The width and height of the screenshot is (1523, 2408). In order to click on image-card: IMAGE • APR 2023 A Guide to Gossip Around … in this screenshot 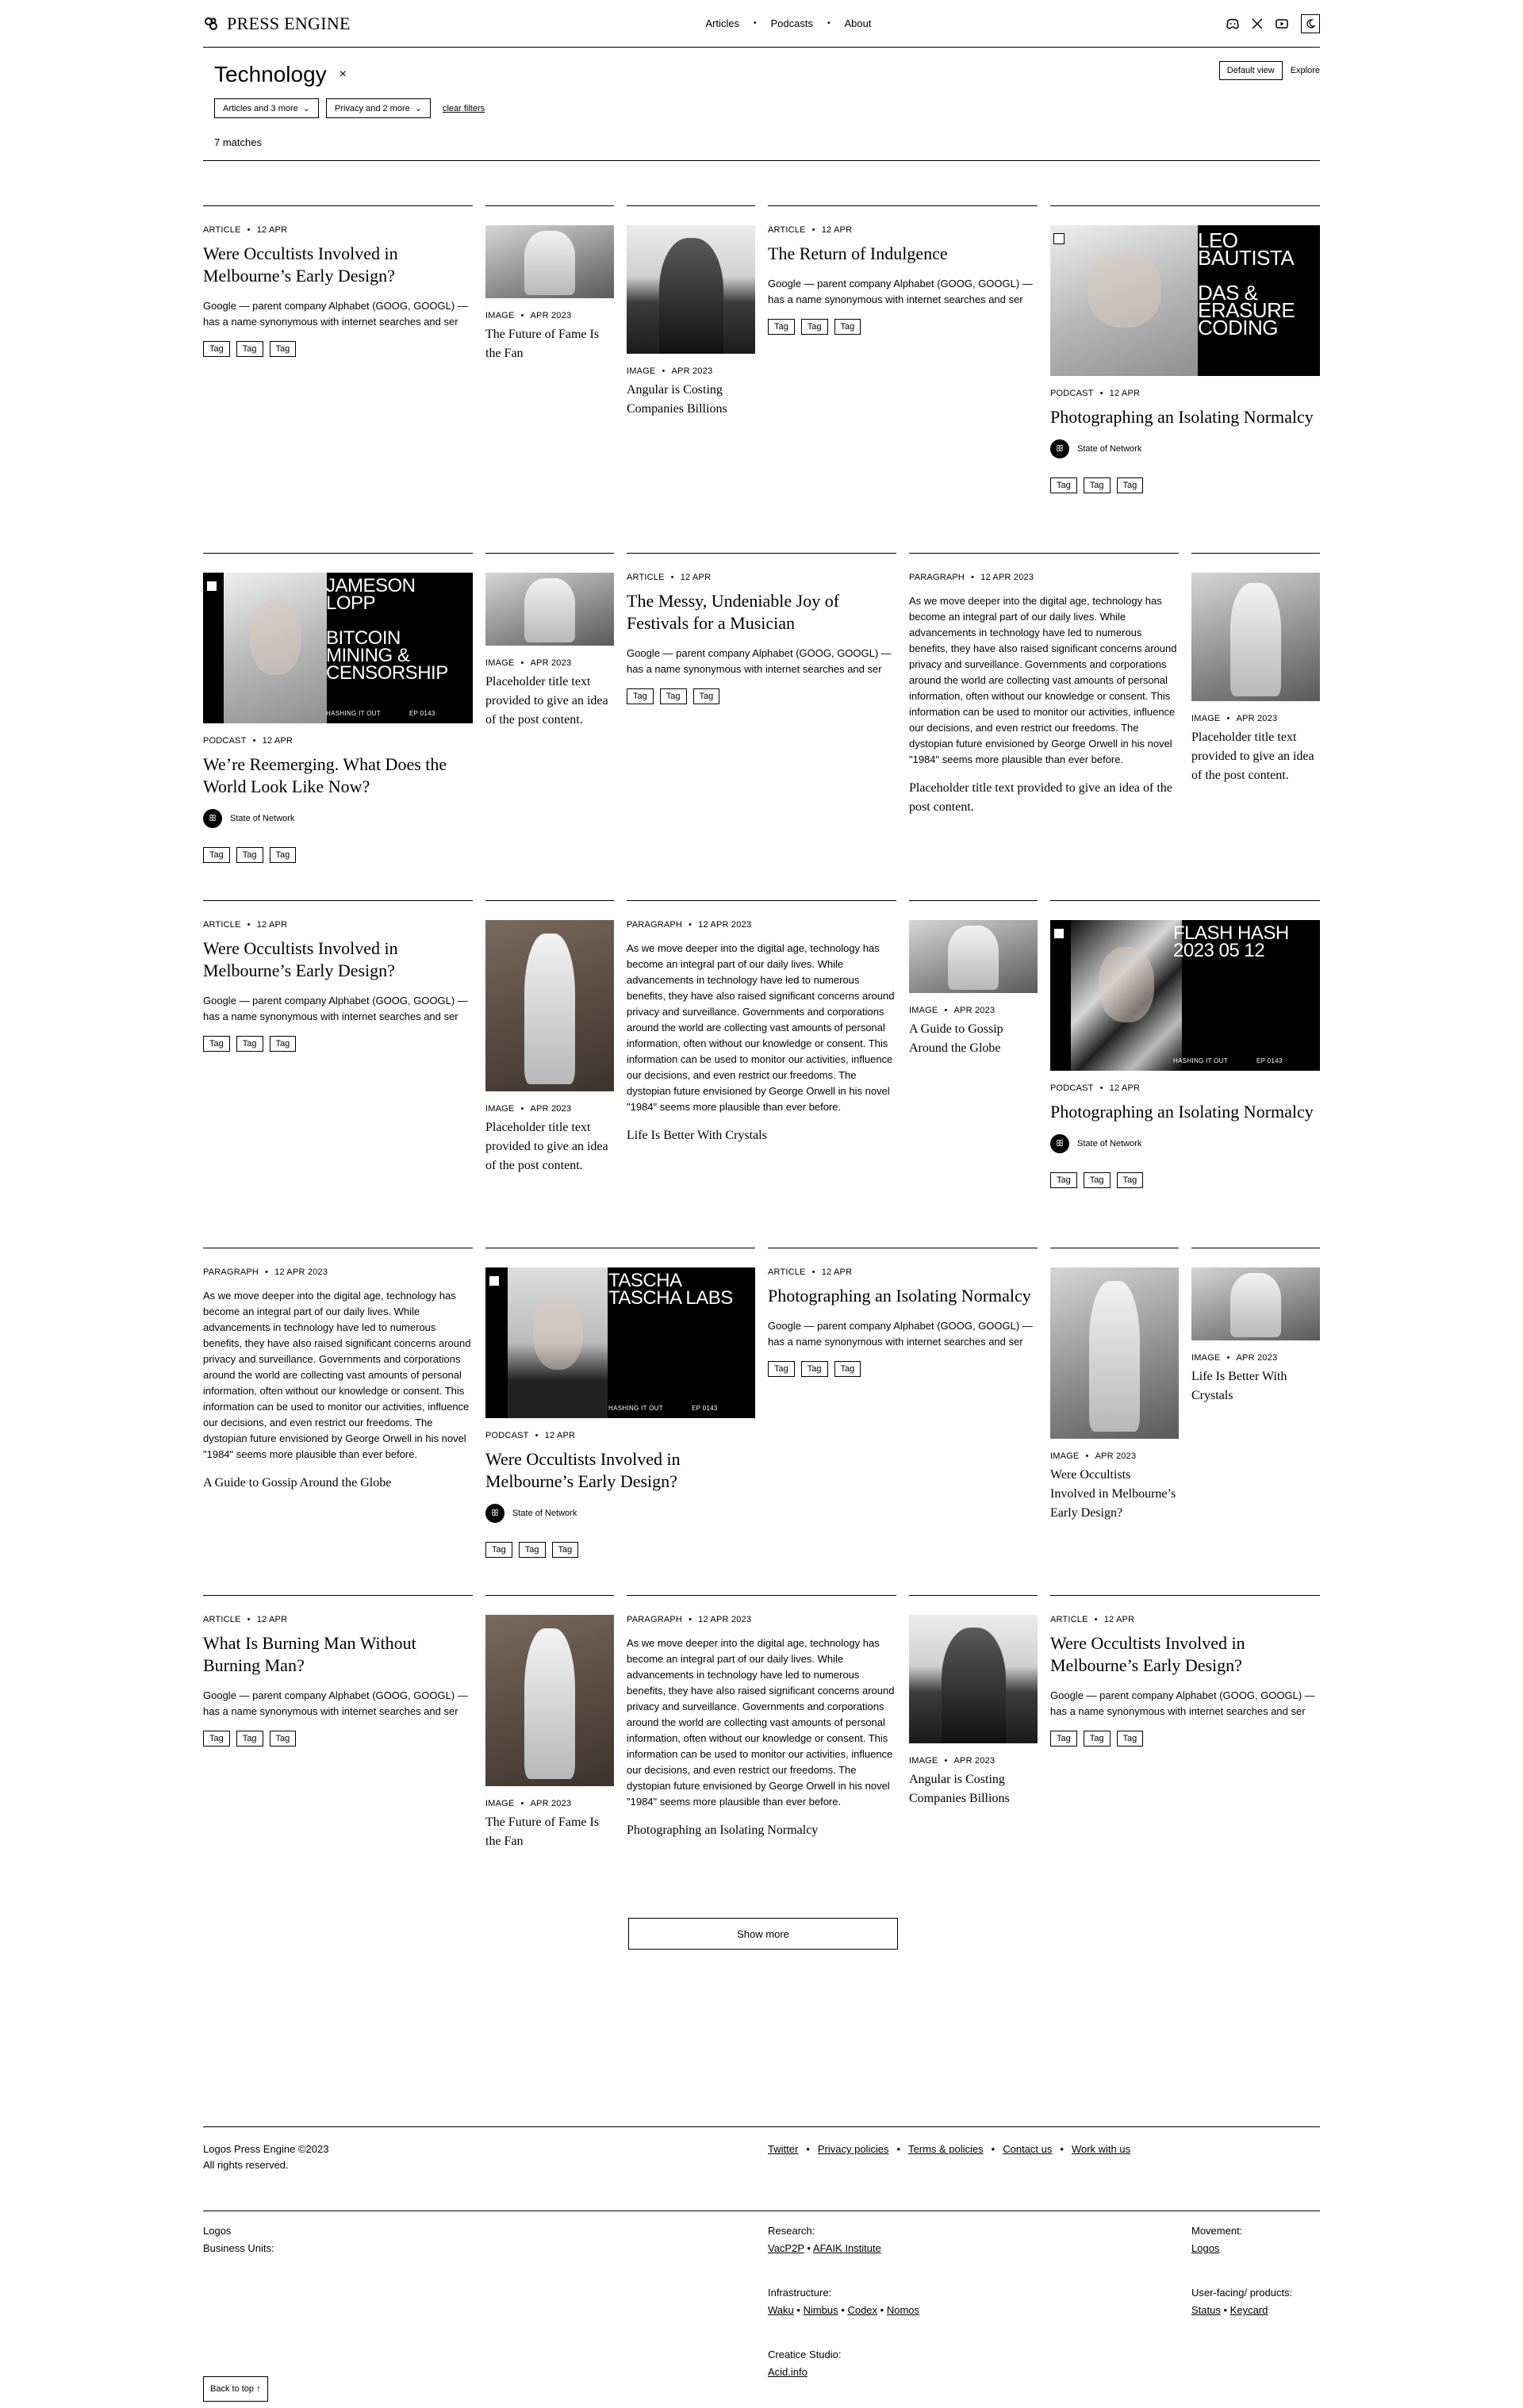, I will do `click(973, 979)`.